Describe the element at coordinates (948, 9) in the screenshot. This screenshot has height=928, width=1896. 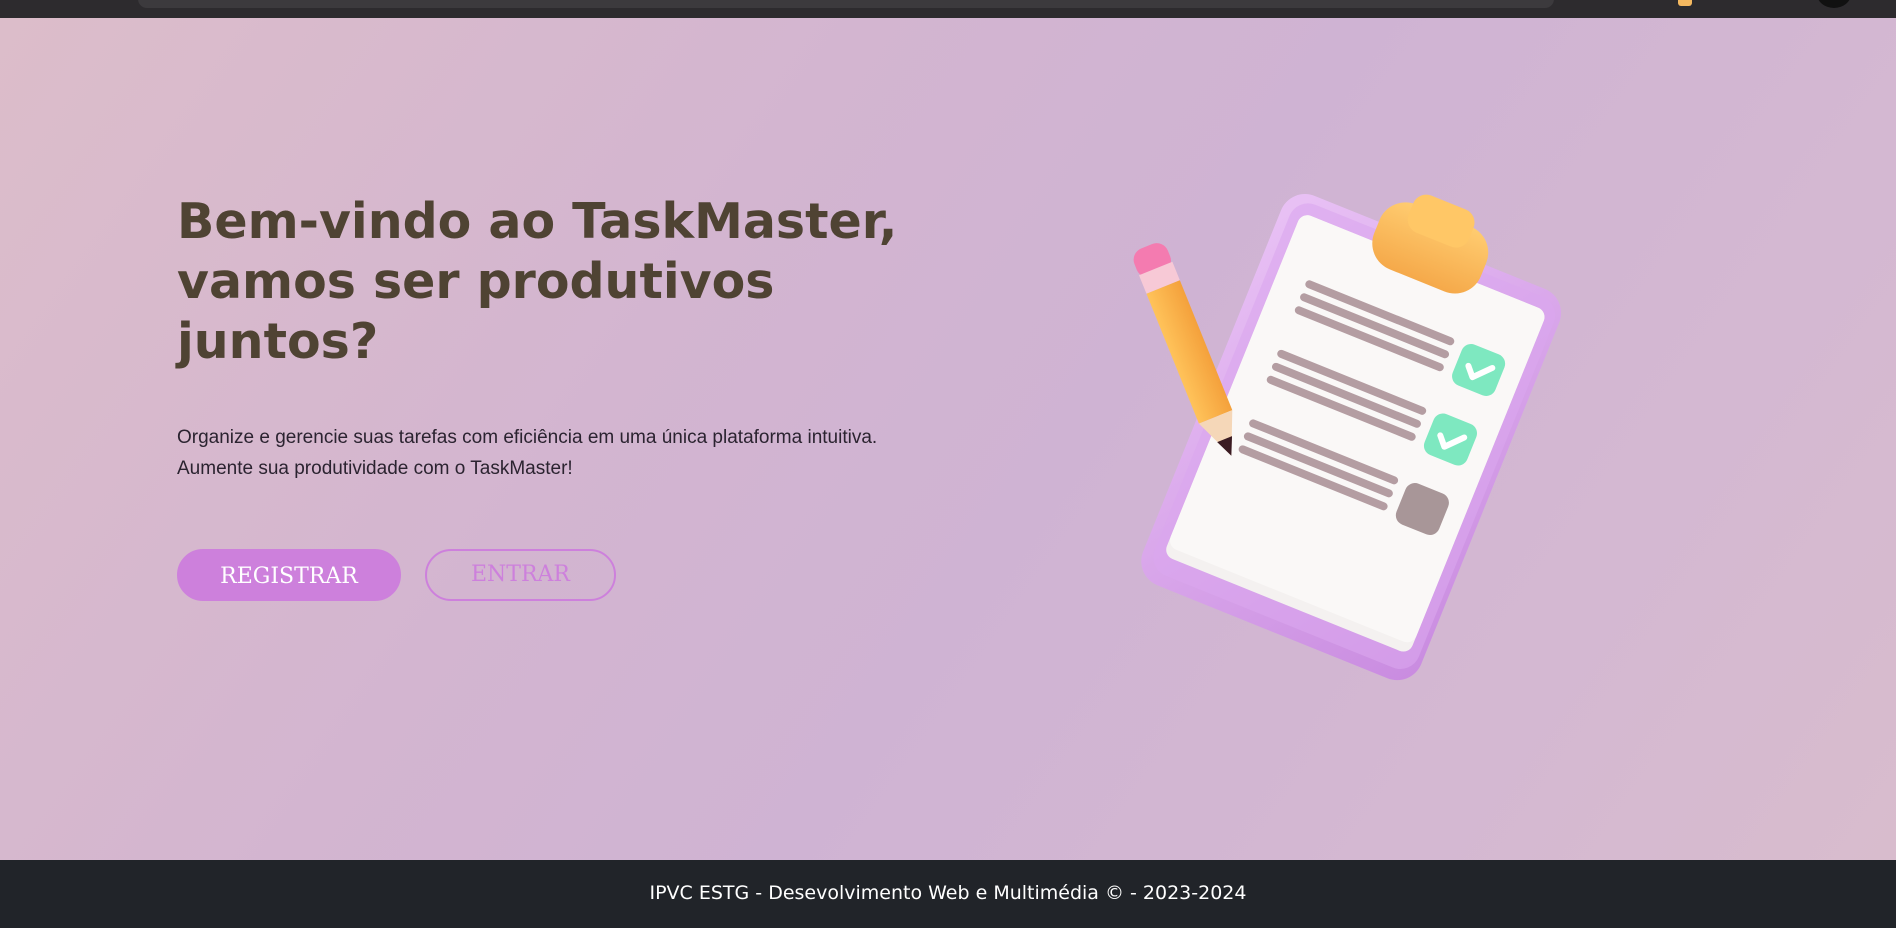
I see `top-navbar` at that location.